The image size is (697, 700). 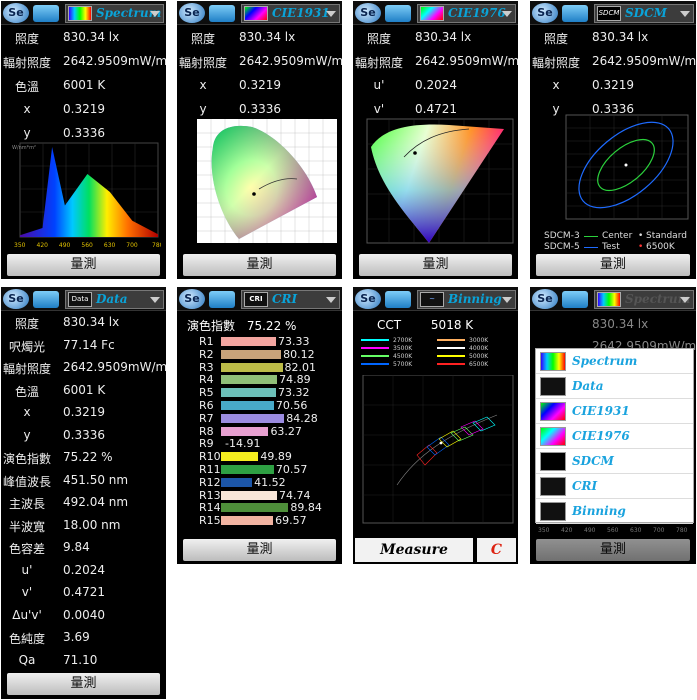 What do you see at coordinates (299, 354) in the screenshot?
I see `cri-bar-value: 80.12` at bounding box center [299, 354].